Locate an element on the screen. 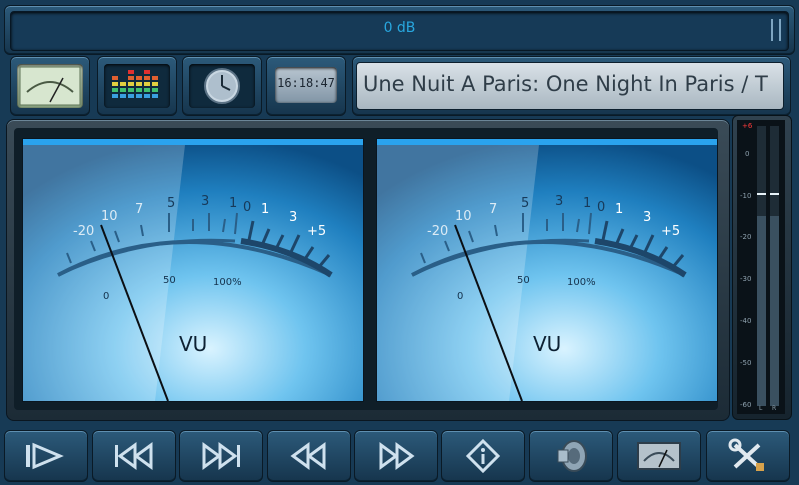 The width and height of the screenshot is (799, 485). rewind-button is located at coordinates (309, 456).